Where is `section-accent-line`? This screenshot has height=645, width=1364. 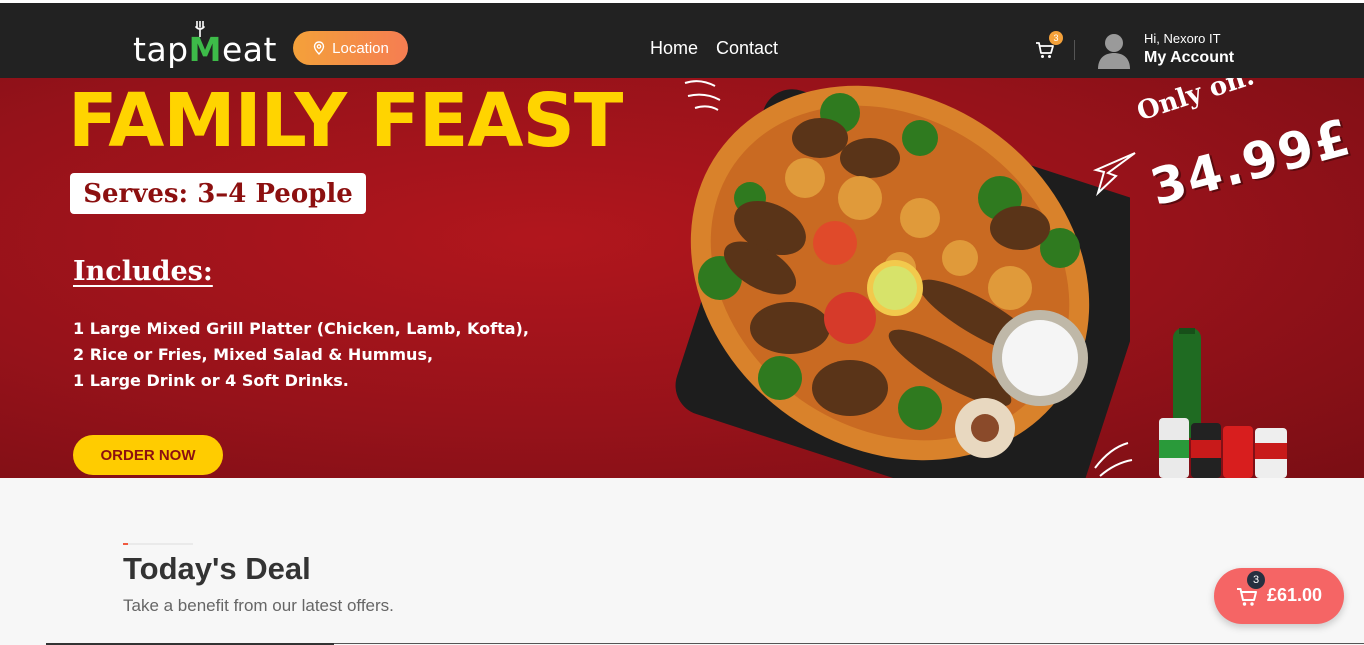
section-accent-line is located at coordinates (158, 544).